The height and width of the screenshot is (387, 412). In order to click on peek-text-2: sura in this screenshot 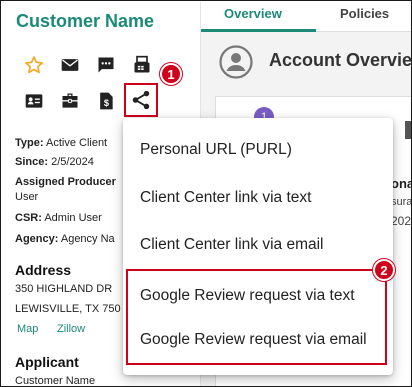, I will do `click(401, 202)`.